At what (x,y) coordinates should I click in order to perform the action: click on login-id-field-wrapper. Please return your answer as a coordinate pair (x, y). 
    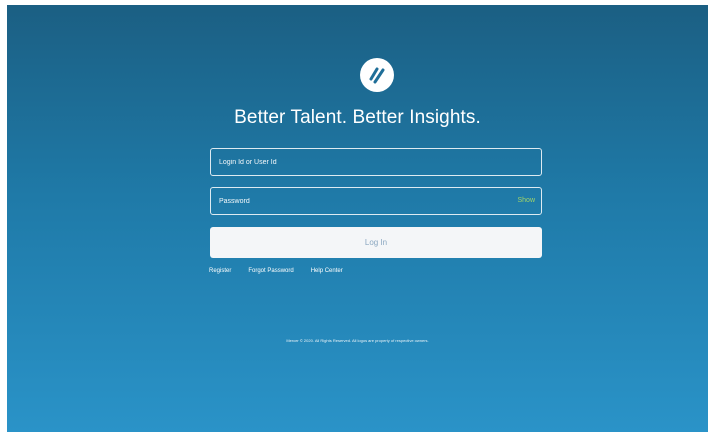
    Looking at the image, I should click on (376, 162).